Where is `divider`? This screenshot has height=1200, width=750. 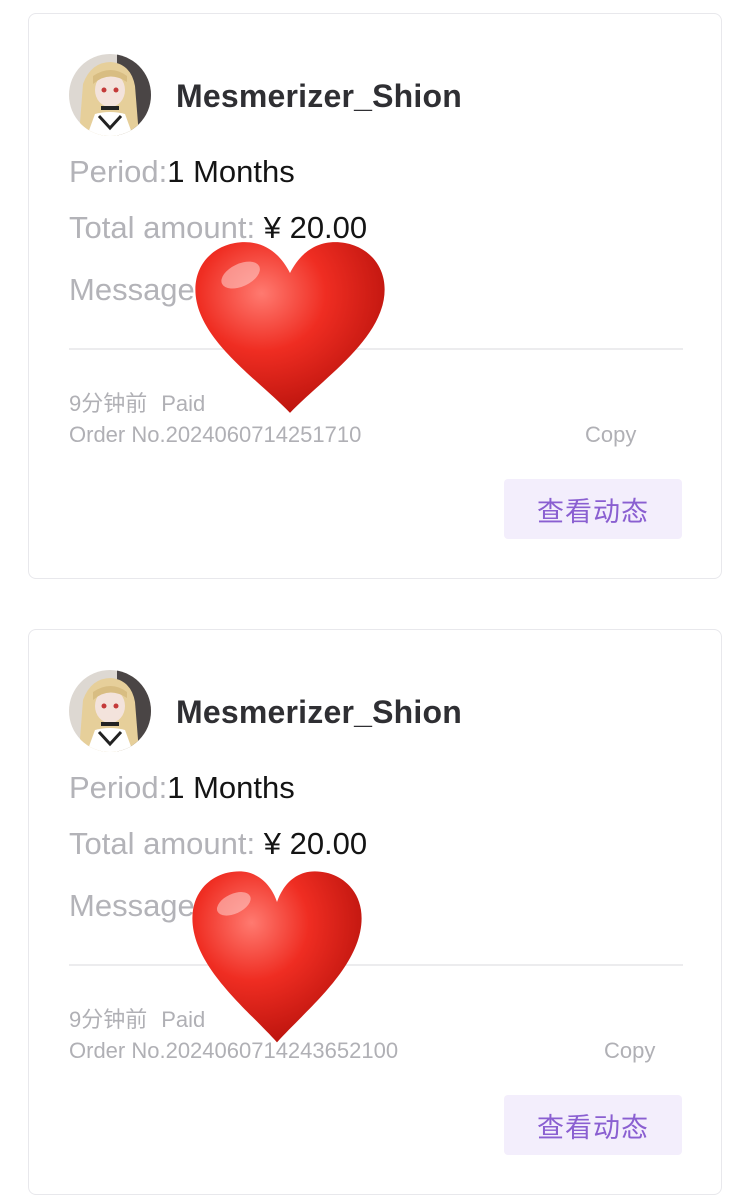
divider is located at coordinates (376, 965).